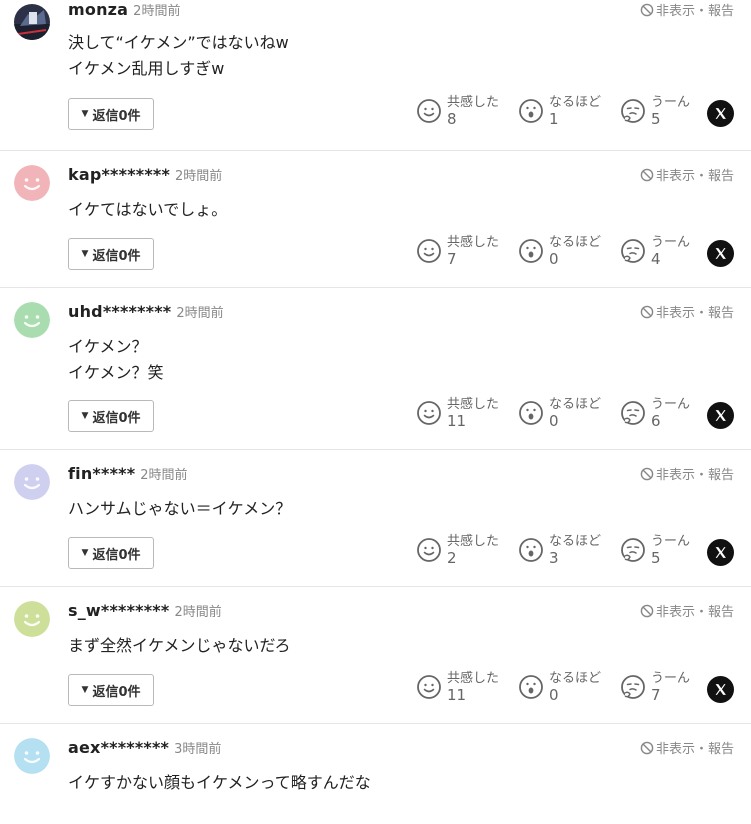 The image size is (751, 824). Describe the element at coordinates (452, 259) in the screenshot. I see `reaction-count: 7` at that location.